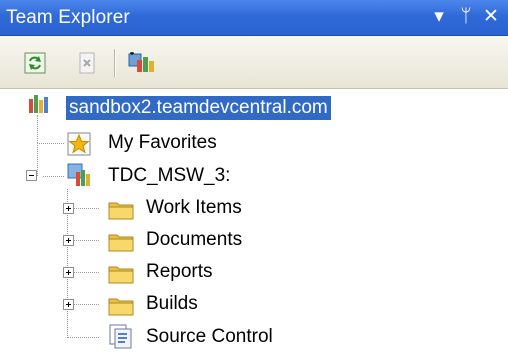 Image resolution: width=508 pixels, height=364 pixels. Describe the element at coordinates (38, 104) in the screenshot. I see `team-foundation-server-icon` at that location.